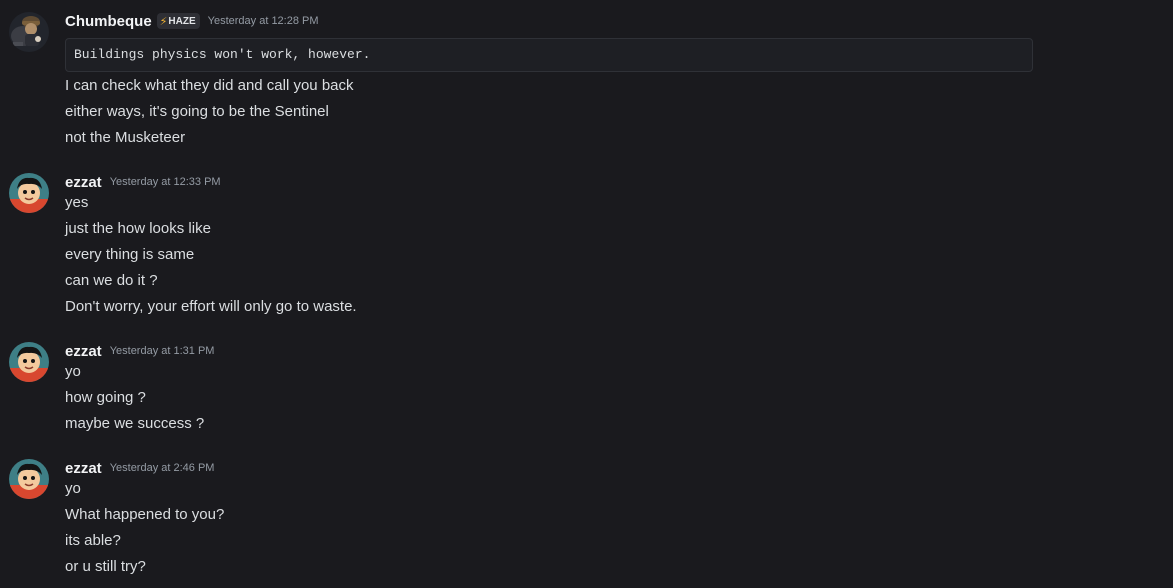 Image resolution: width=1173 pixels, height=588 pixels. I want to click on message-text: What happened to you?, so click(145, 514).